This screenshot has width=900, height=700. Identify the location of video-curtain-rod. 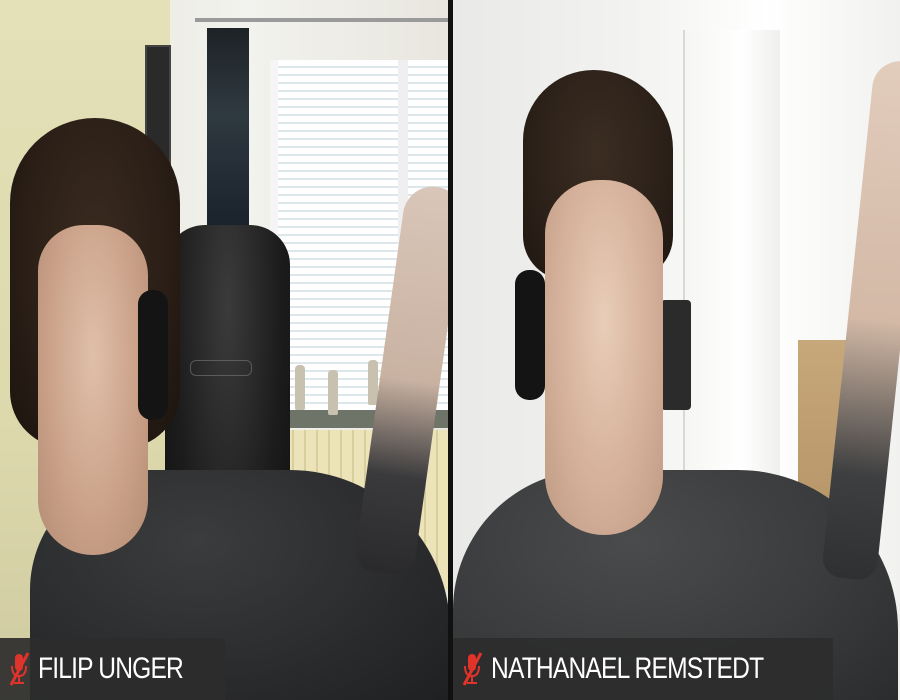
(321, 20).